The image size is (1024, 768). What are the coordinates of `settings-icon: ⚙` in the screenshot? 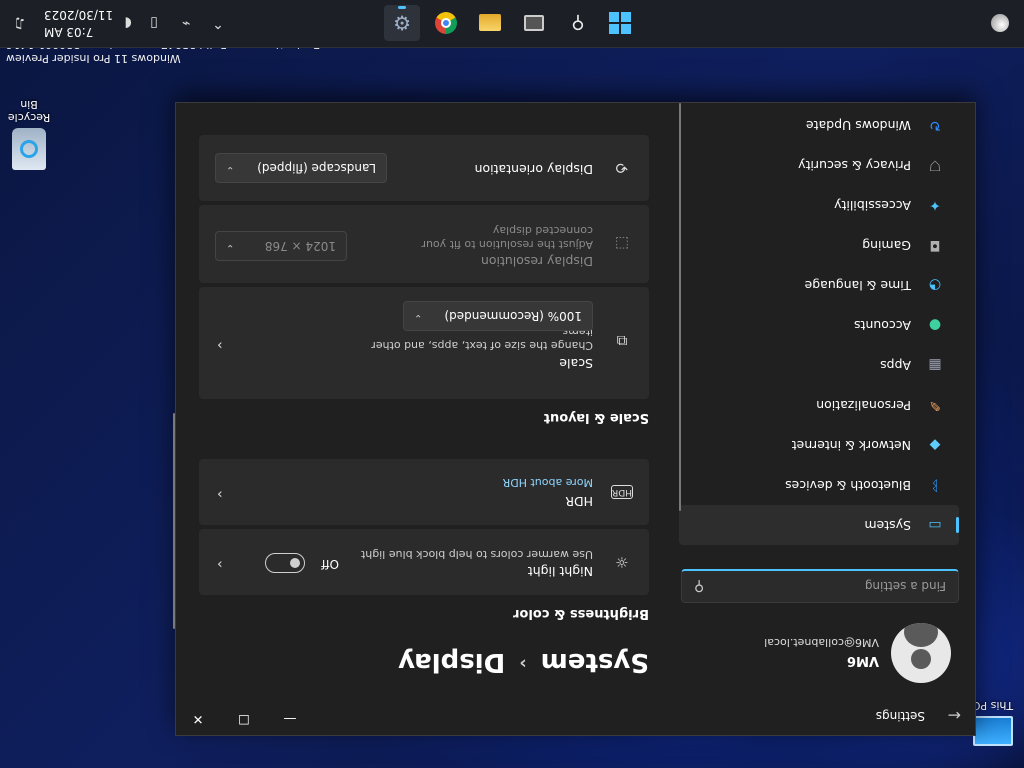 It's located at (402, 23).